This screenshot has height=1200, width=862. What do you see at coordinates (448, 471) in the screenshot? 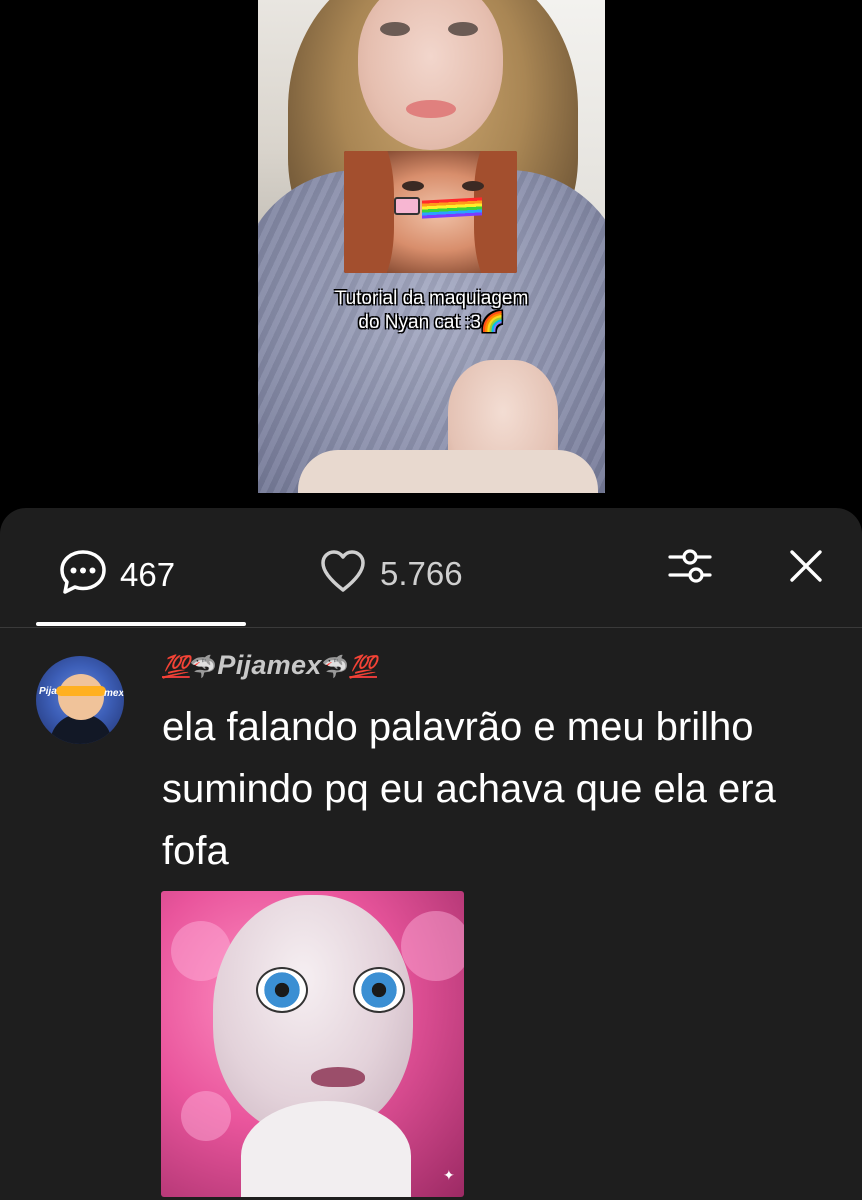
I see `video-lap` at bounding box center [448, 471].